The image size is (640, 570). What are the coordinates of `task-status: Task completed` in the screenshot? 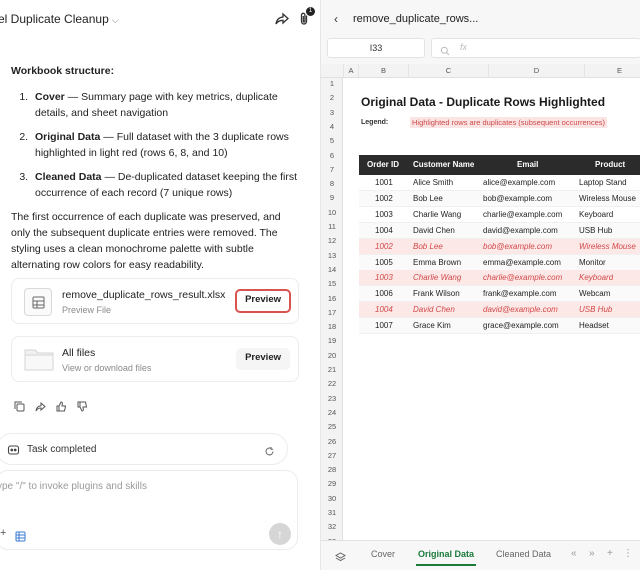 It's located at (144, 449).